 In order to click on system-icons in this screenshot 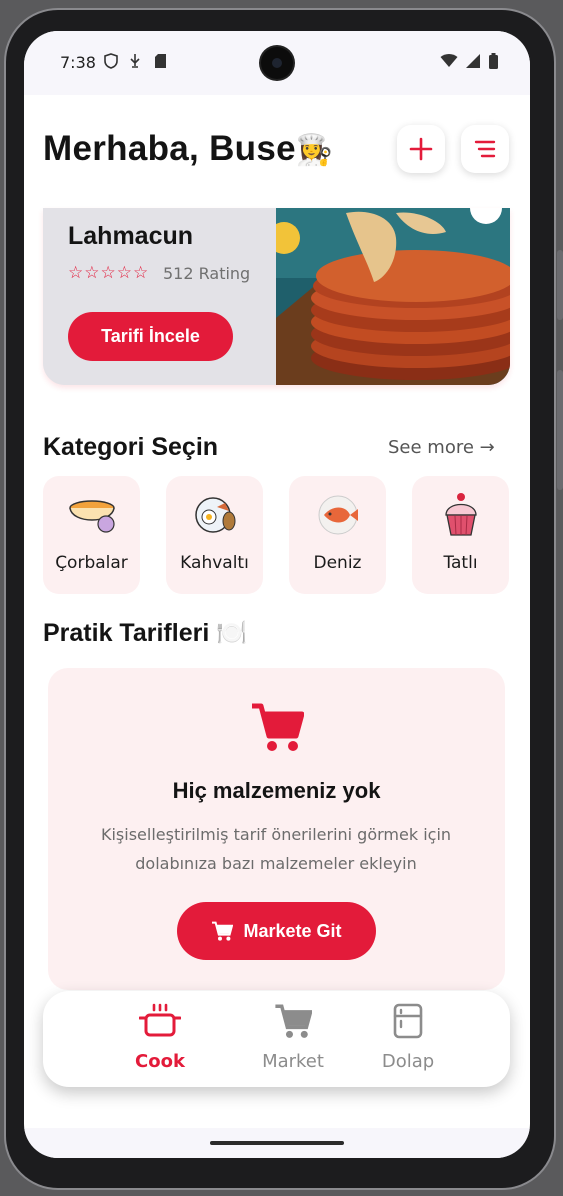, I will do `click(469, 61)`.